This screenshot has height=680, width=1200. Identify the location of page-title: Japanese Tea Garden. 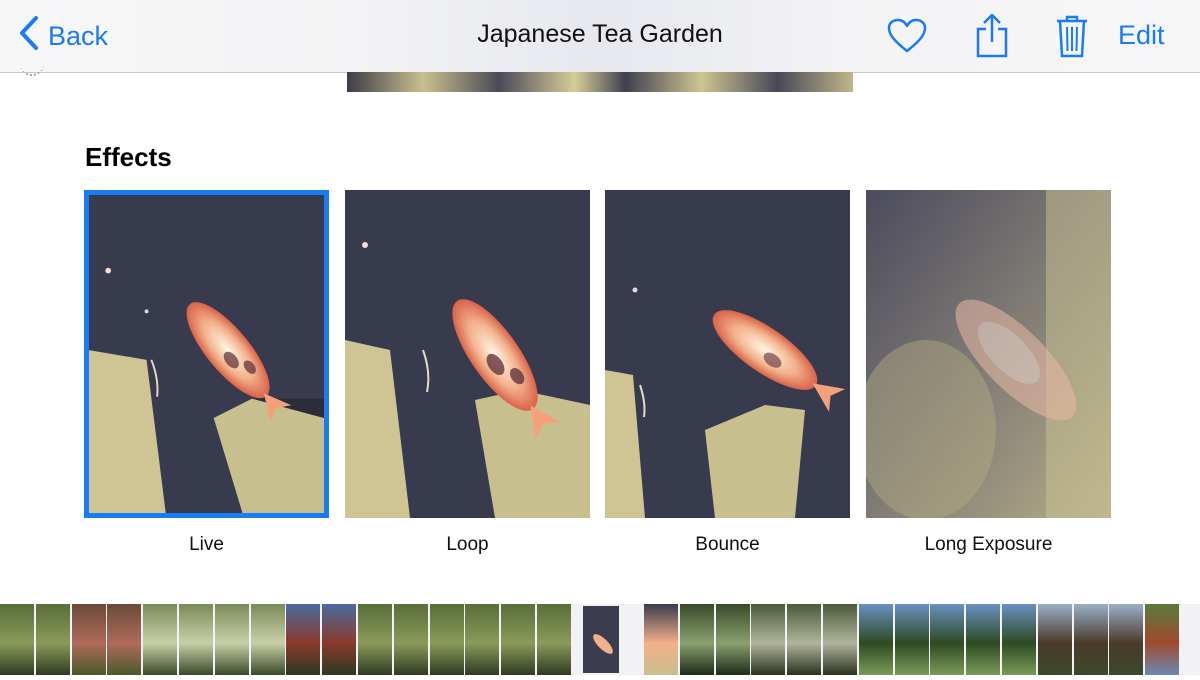
(600, 34).